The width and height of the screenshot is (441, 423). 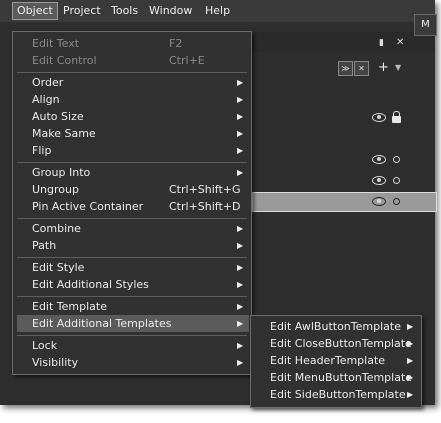 I want to click on submenu-item-label: Edit CloseButtonTemplate, so click(x=341, y=343).